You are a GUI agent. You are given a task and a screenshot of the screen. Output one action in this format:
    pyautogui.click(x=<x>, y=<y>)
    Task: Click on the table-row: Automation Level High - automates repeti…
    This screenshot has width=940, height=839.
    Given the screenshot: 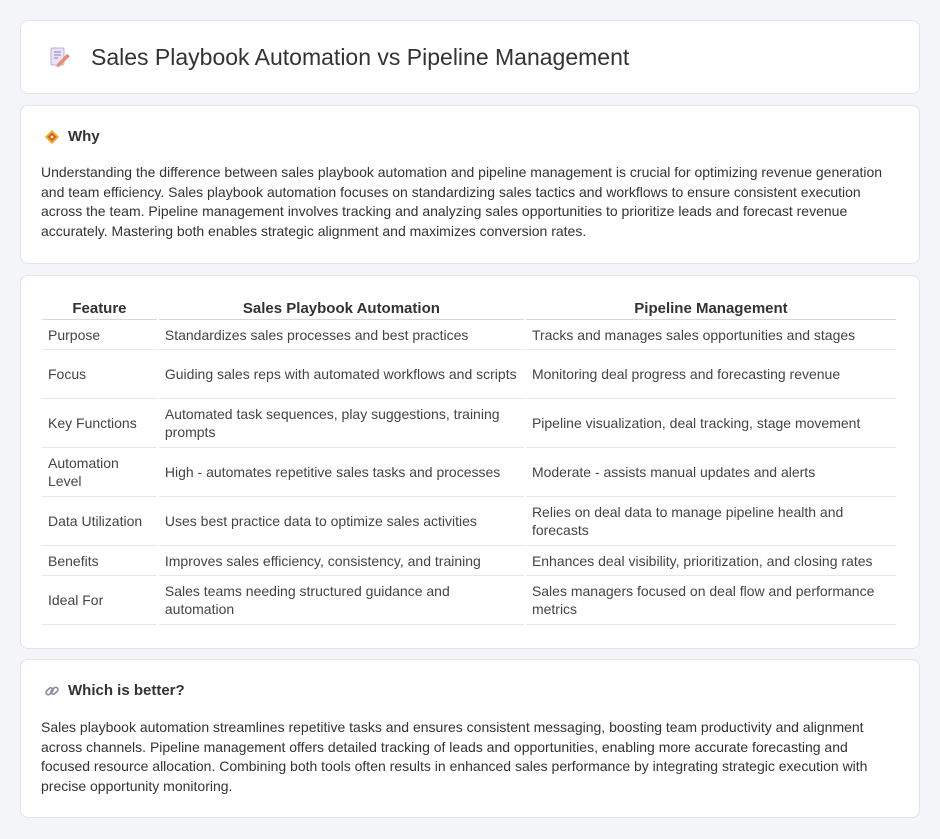 What is the action you would take?
    pyautogui.click(x=469, y=472)
    